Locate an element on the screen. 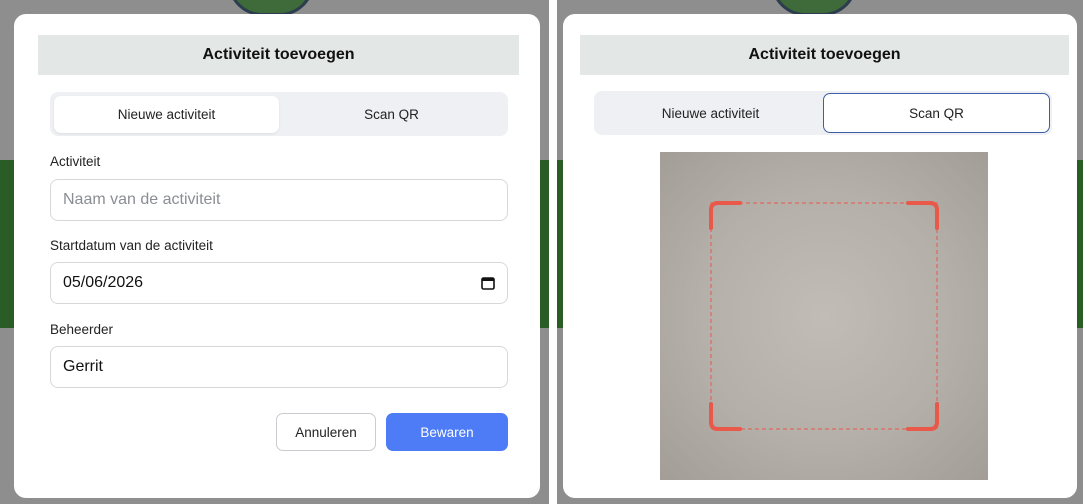 This screenshot has width=1083, height=504. start-date-value: 05/06/2026 is located at coordinates (103, 282).